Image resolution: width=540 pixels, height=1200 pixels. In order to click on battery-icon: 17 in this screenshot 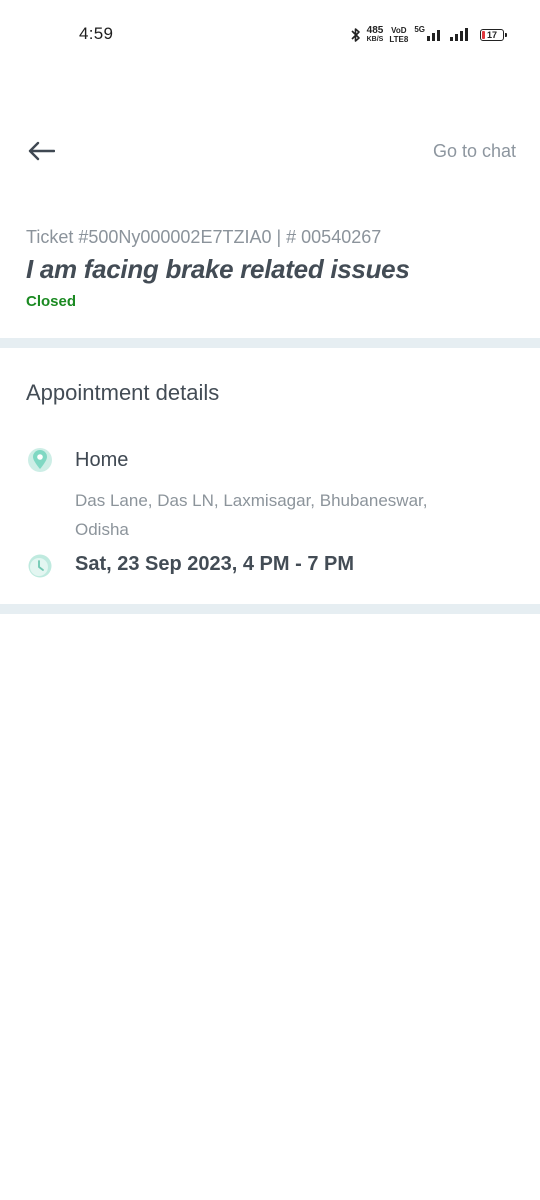, I will do `click(493, 35)`.